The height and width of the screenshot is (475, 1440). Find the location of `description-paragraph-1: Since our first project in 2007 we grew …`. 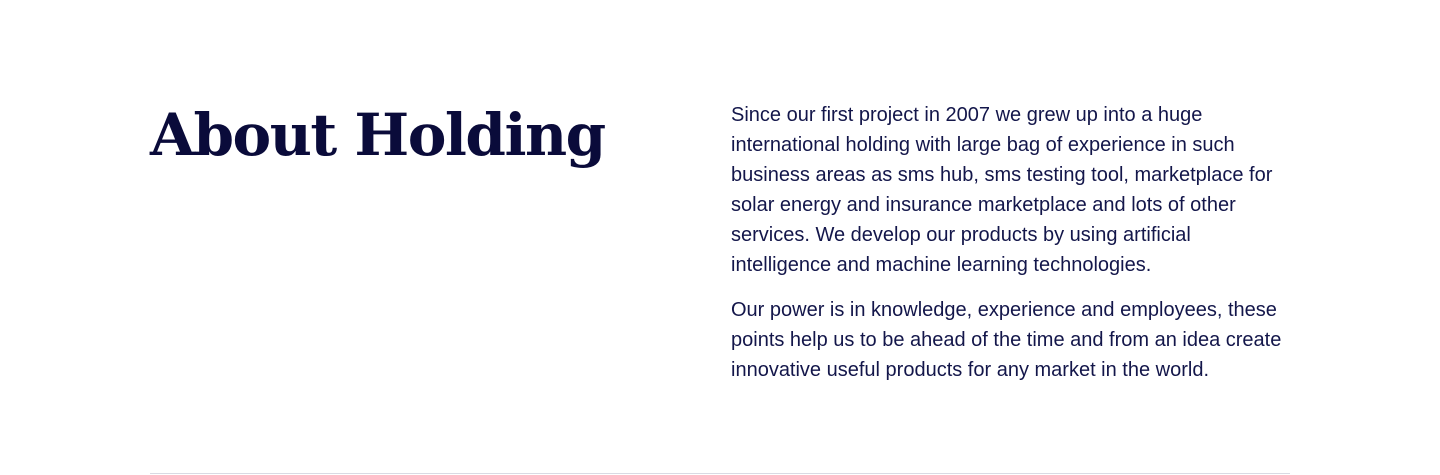

description-paragraph-1: Since our first project in 2007 we grew … is located at coordinates (1002, 190).